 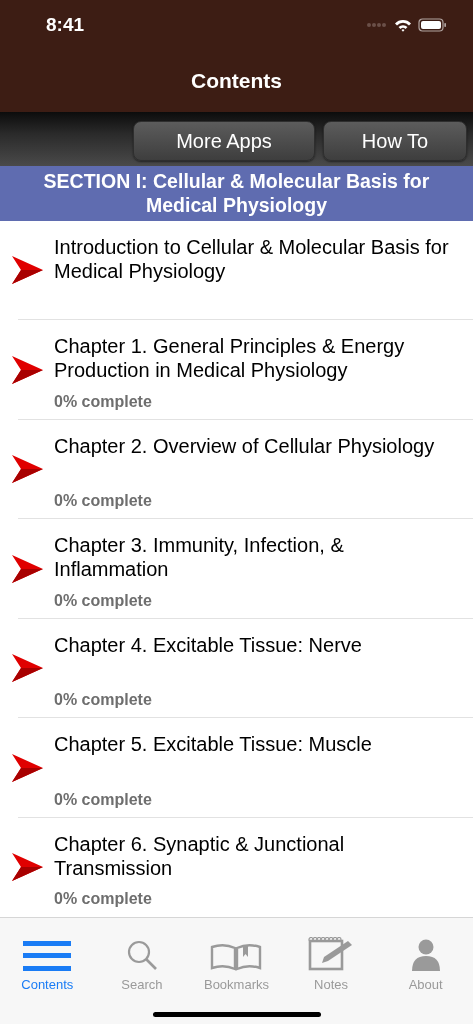 What do you see at coordinates (425, 955) in the screenshot?
I see `person-icon` at bounding box center [425, 955].